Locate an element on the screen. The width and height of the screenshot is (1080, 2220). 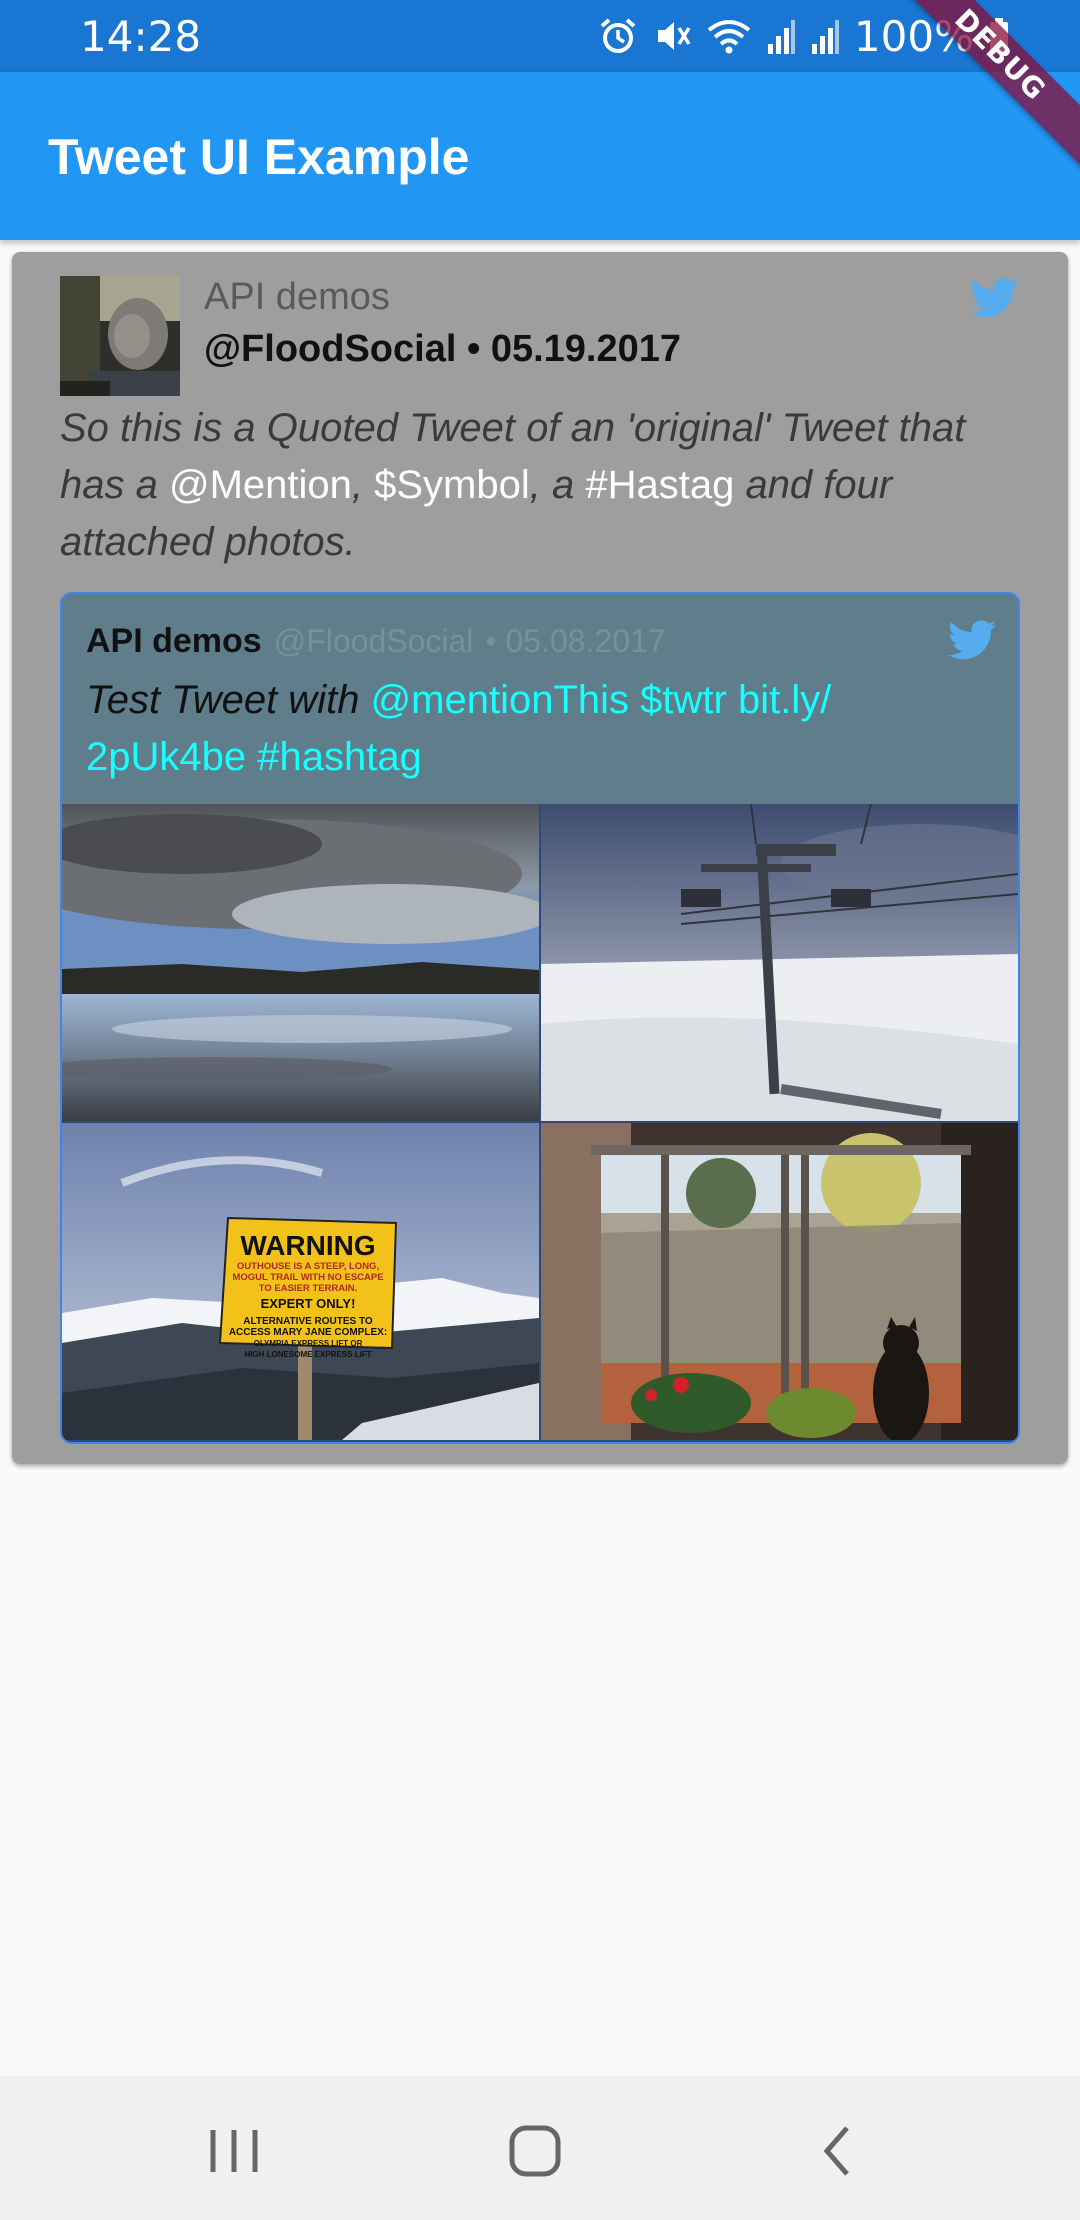
symbol-link: $Symbol is located at coordinates (452, 485).